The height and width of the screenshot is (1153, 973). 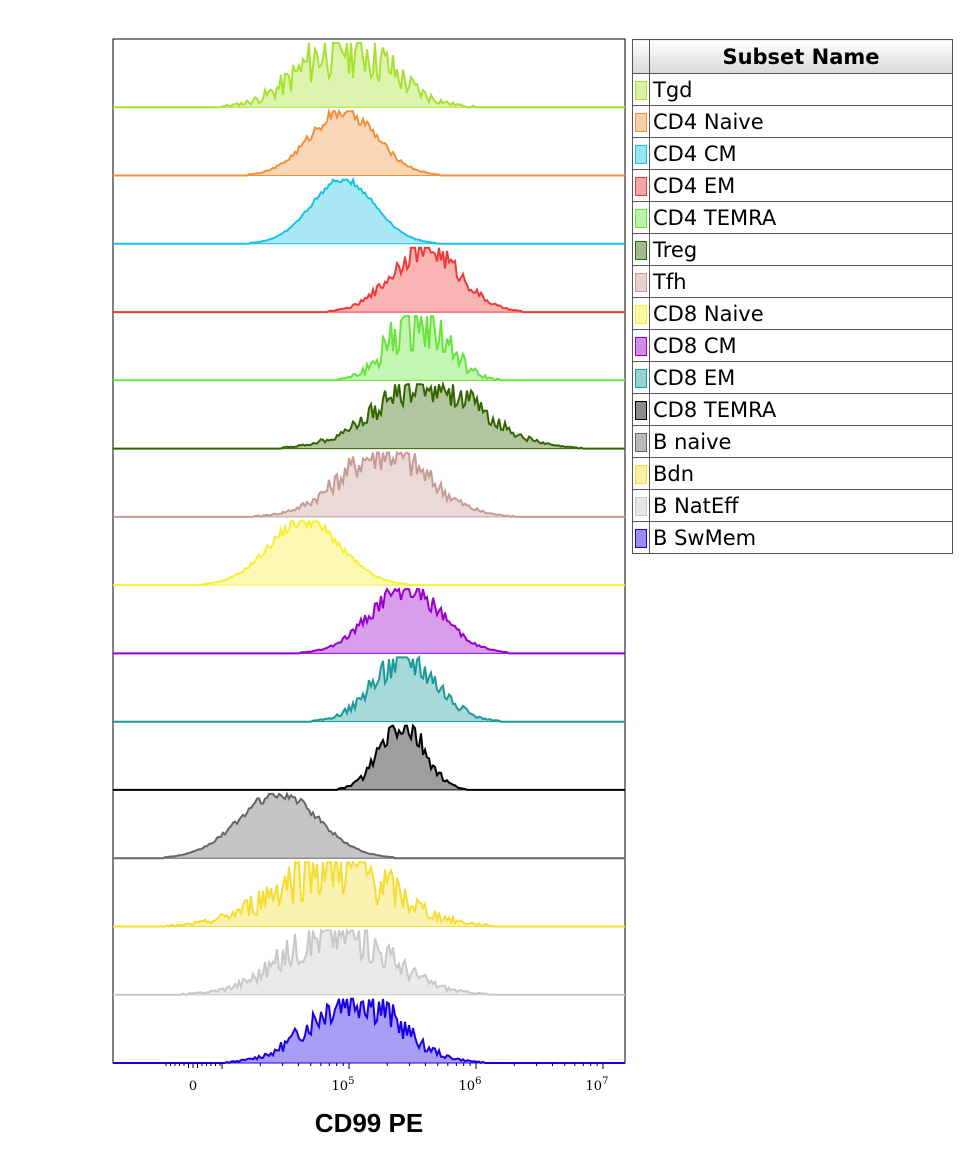 I want to click on legend-row: CD8 EM, so click(x=792, y=377).